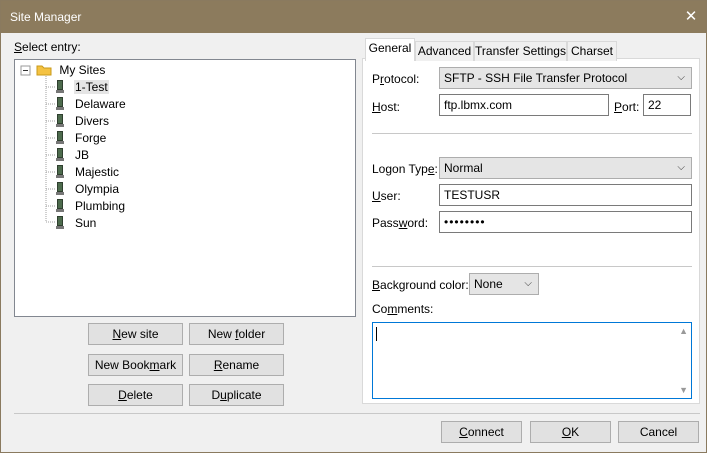 This screenshot has height=453, width=707. I want to click on tab-transfer-settings: Transfer Settings, so click(520, 51).